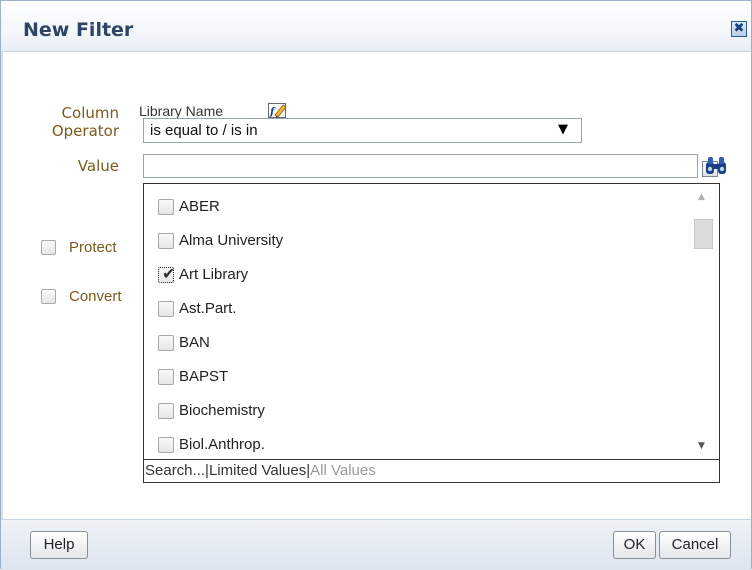  I want to click on list-item: BAN, so click(184, 344).